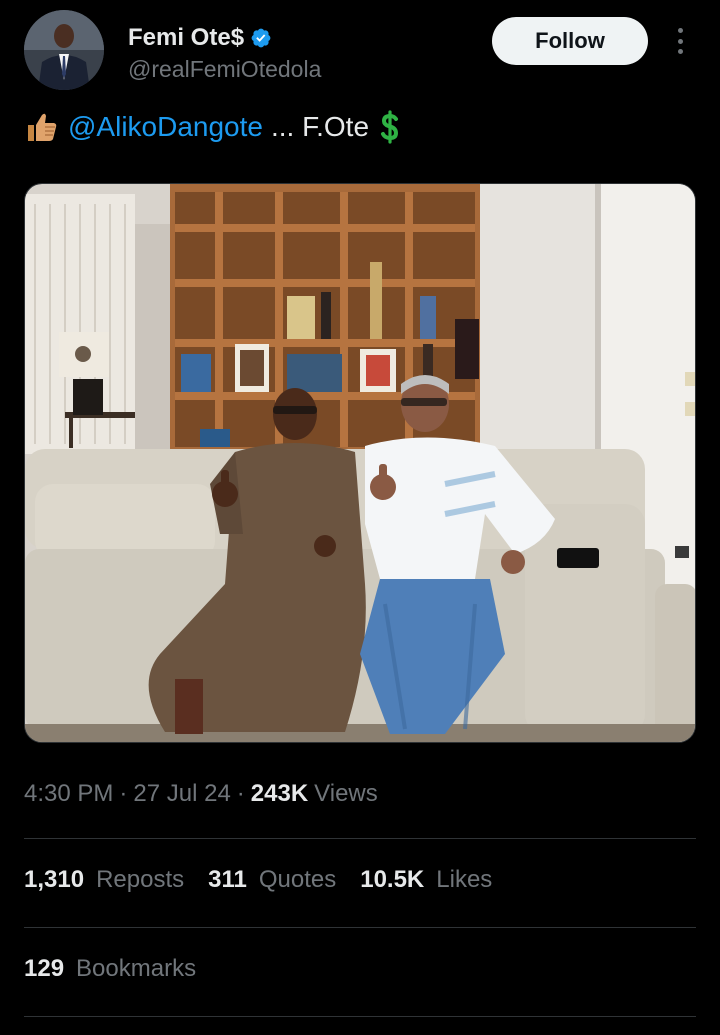  What do you see at coordinates (297, 879) in the screenshot?
I see `quotes-label: Quotes` at bounding box center [297, 879].